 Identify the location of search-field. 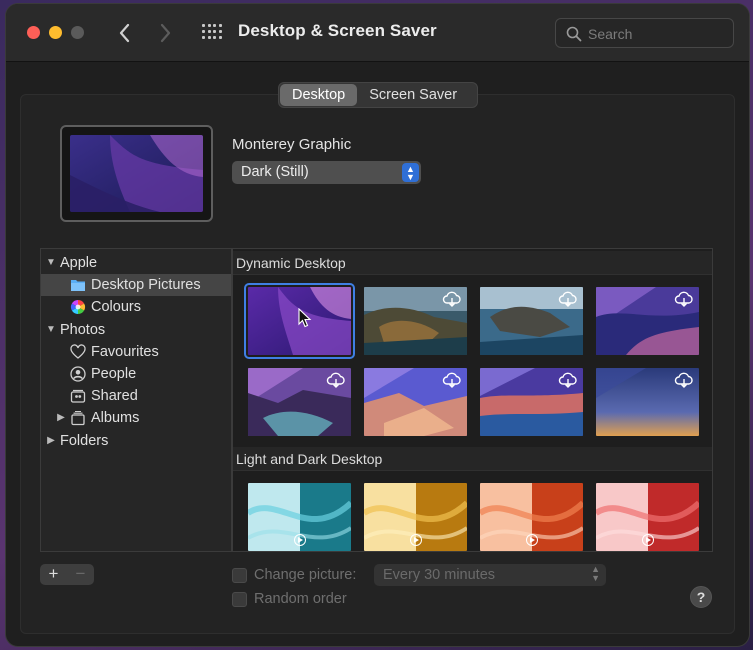
(644, 33).